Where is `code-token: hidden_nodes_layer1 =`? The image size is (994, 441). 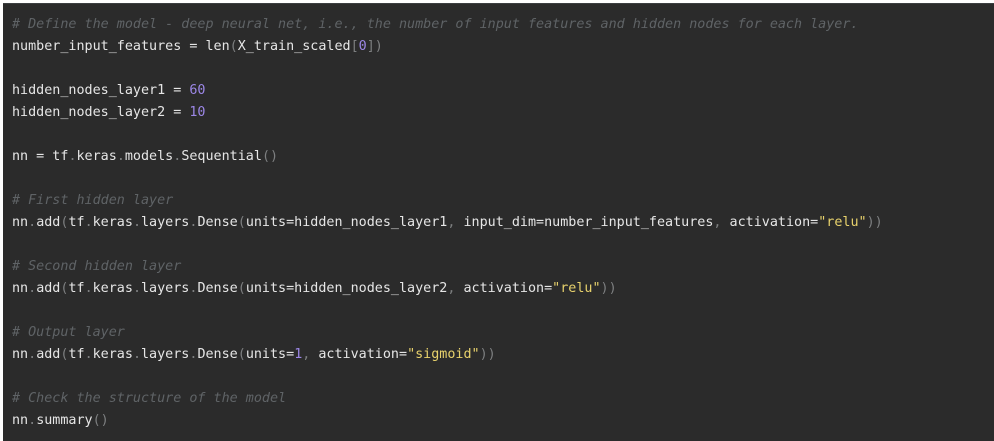
code-token: hidden_nodes_layer1 = is located at coordinates (101, 90).